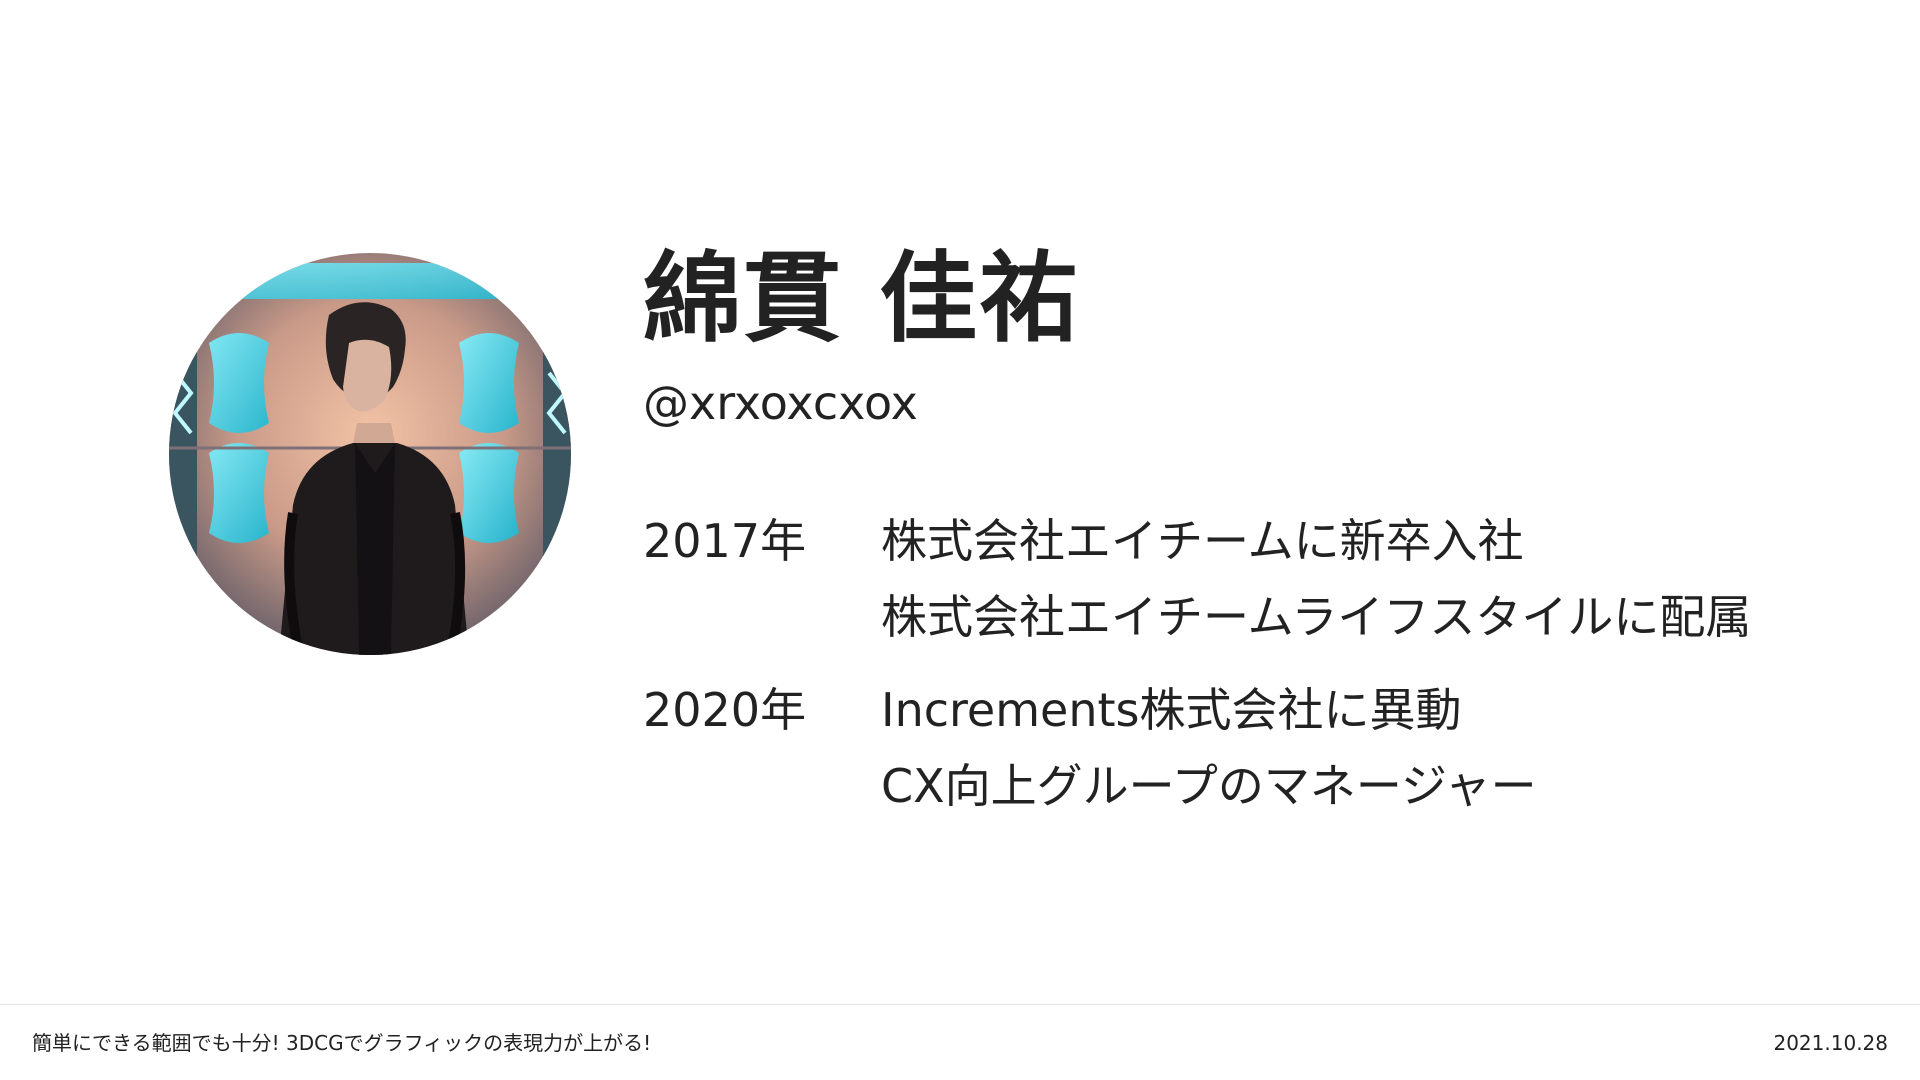  What do you see at coordinates (1830, 1043) in the screenshot?
I see `footer-date: 2021.10.28` at bounding box center [1830, 1043].